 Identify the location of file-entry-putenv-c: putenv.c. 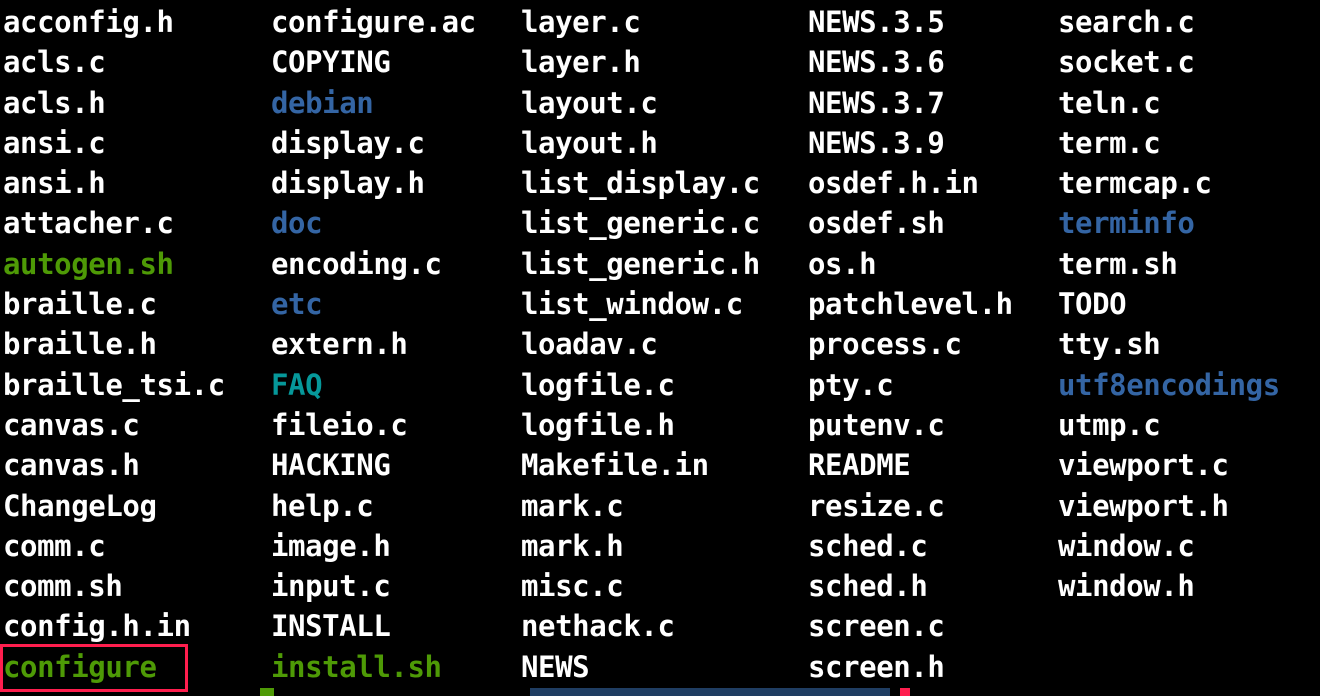
(910, 425).